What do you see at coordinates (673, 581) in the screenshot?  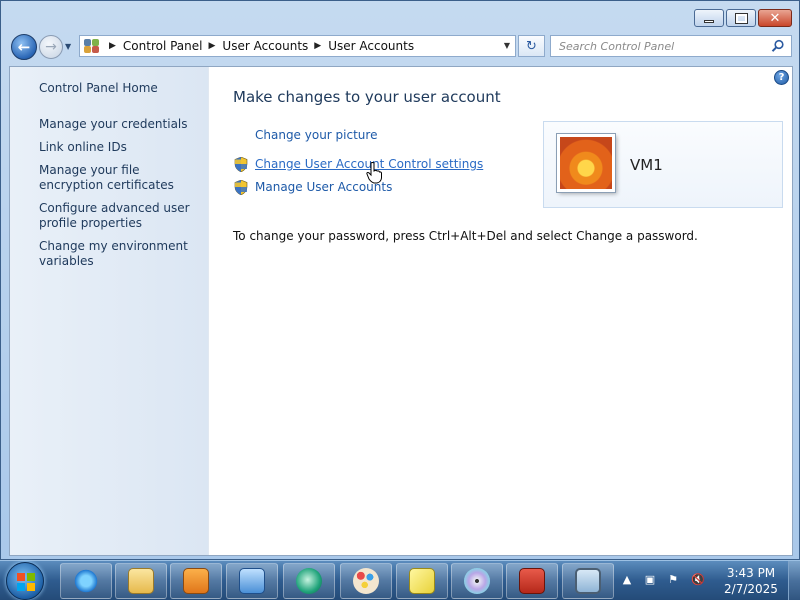 I see `action-center-flag-icon: ⚑` at bounding box center [673, 581].